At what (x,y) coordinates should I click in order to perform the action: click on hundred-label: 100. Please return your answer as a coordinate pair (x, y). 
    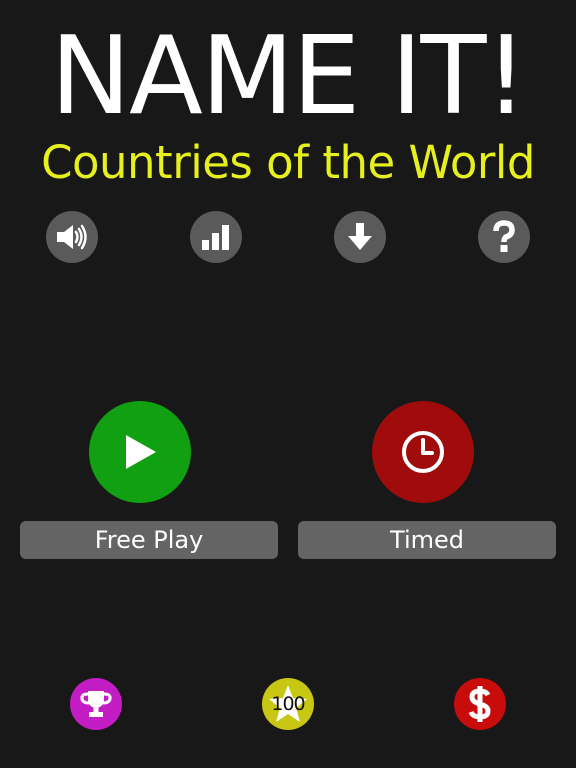
    Looking at the image, I should click on (288, 704).